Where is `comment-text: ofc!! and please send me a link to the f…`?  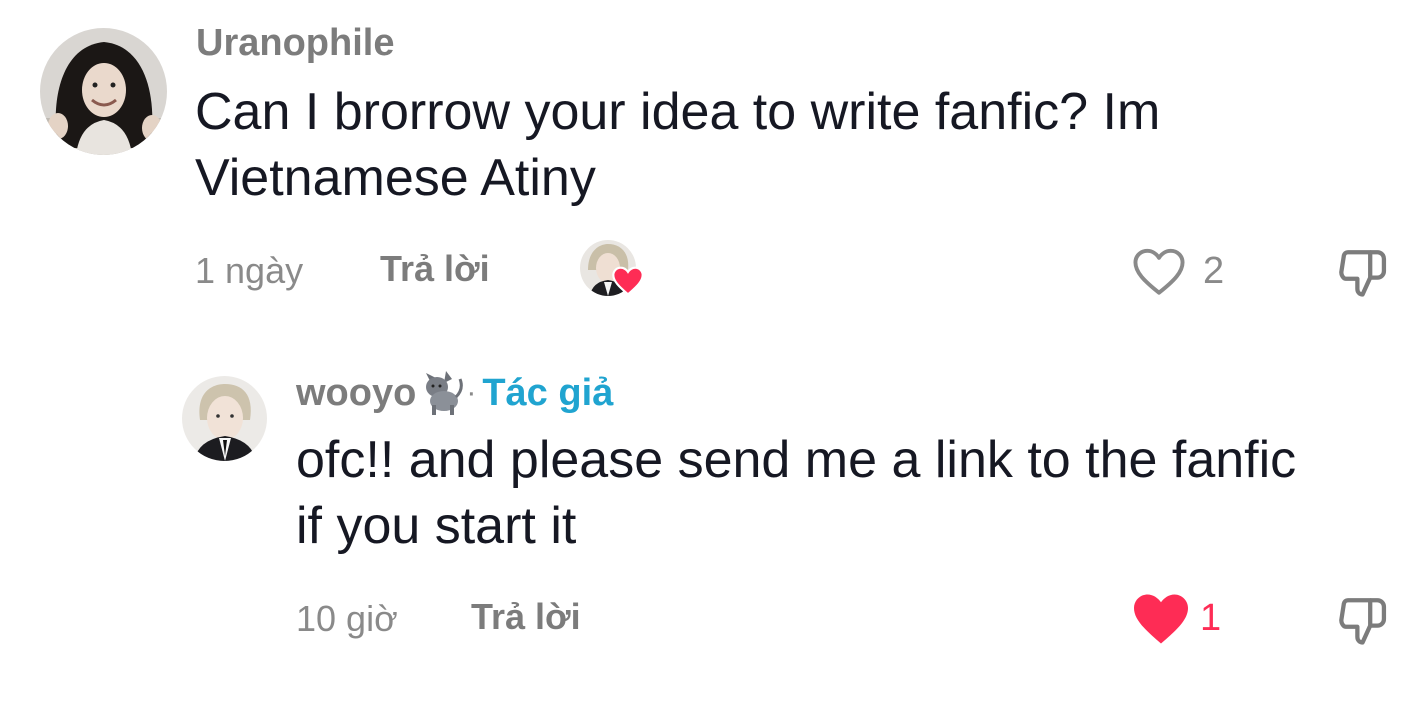
comment-text: ofc!! and please send me a link to the f… is located at coordinates (796, 493).